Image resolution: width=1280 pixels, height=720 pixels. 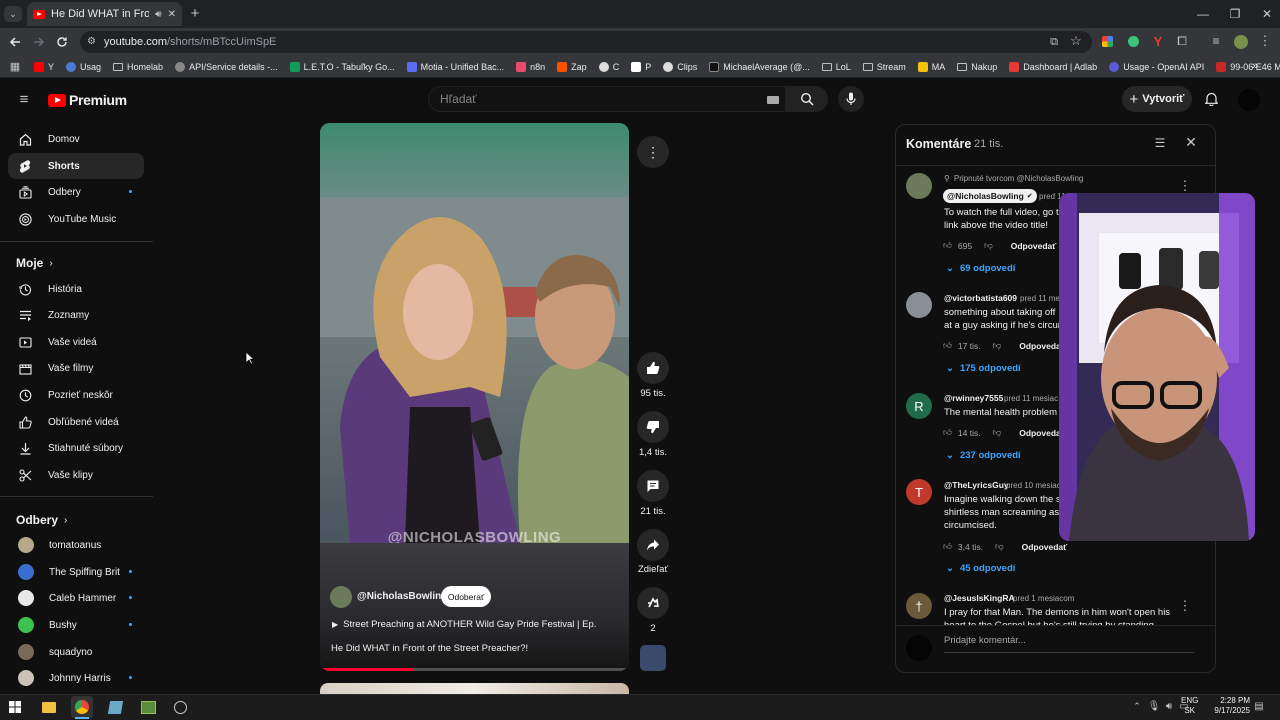 I want to click on nav-subscriptions: Odbery, so click(x=76, y=192).